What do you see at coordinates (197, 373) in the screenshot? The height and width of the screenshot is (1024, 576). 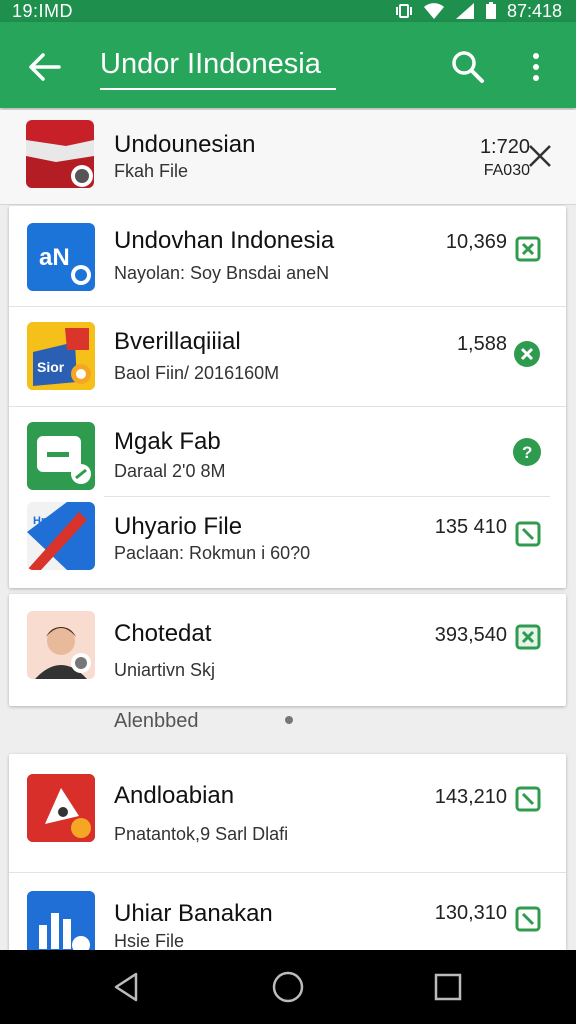 I see `item-sub: Baol Fiin/ 2016160M` at bounding box center [197, 373].